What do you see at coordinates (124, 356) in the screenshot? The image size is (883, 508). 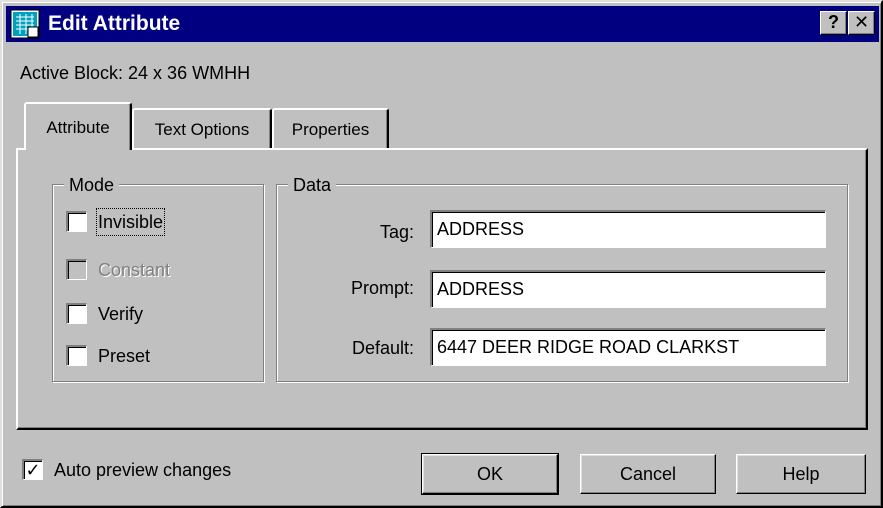 I see `preset-label: Preset` at bounding box center [124, 356].